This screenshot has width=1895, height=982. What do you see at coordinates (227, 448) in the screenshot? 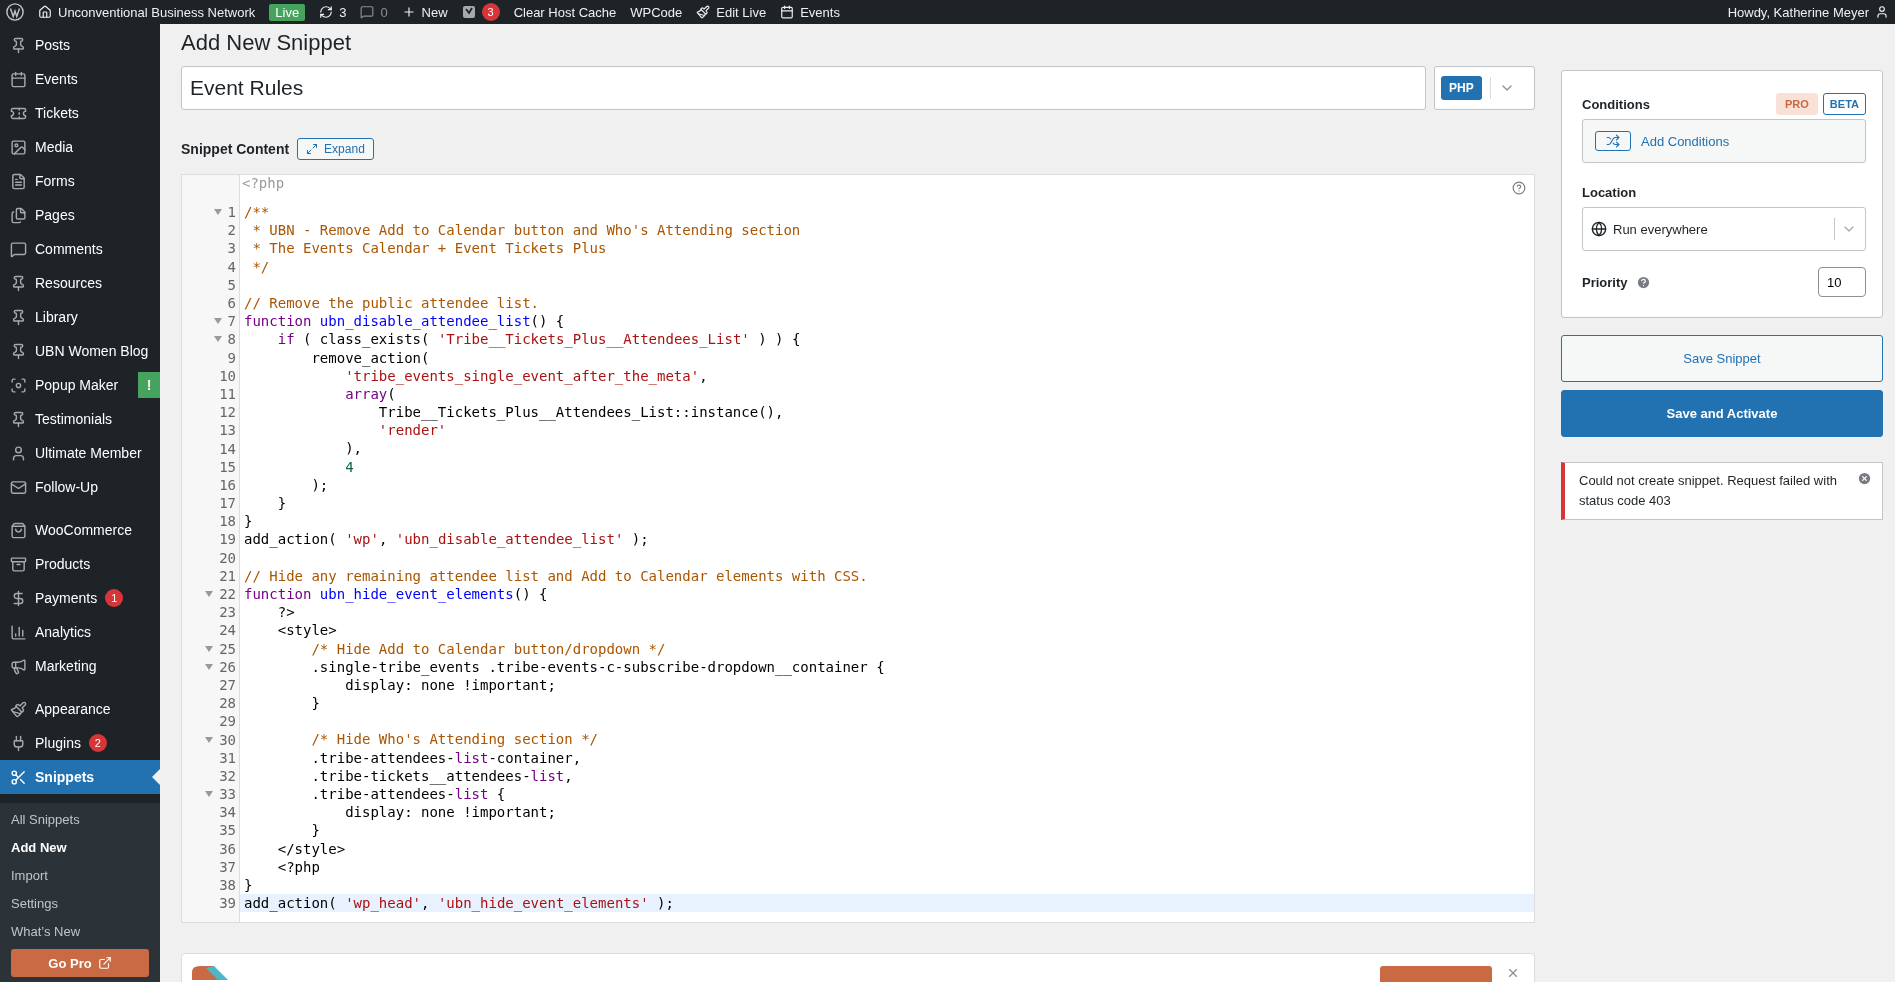
I see `line-number: 14` at bounding box center [227, 448].